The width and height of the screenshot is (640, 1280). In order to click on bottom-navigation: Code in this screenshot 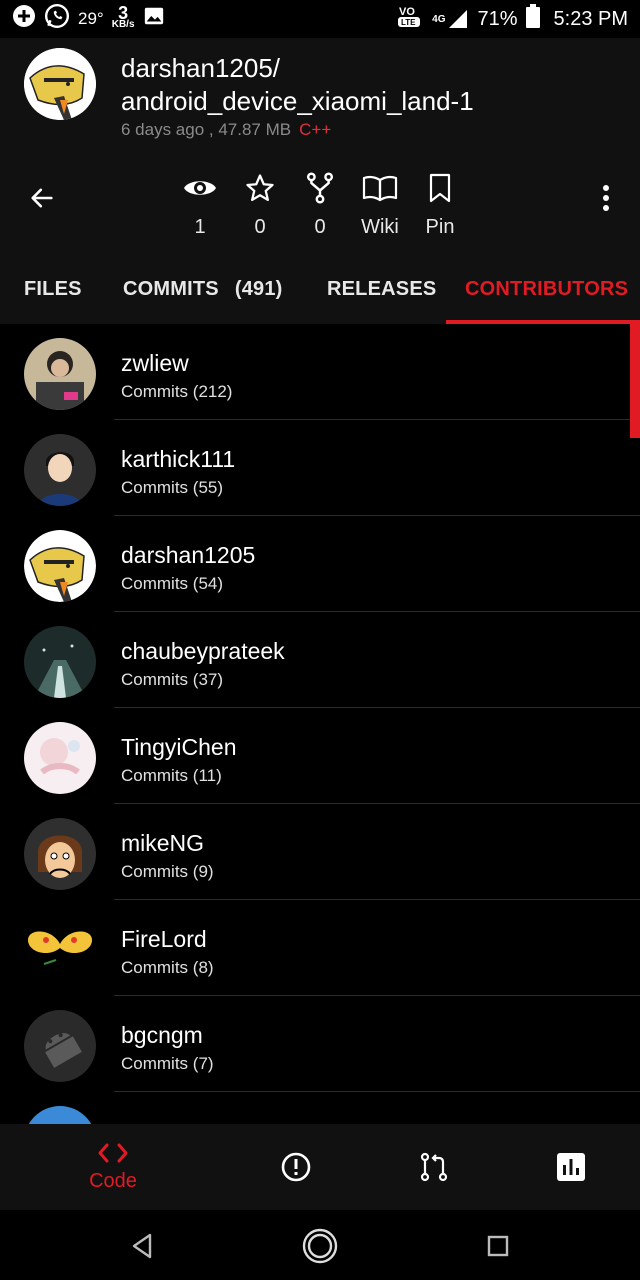, I will do `click(320, 1167)`.